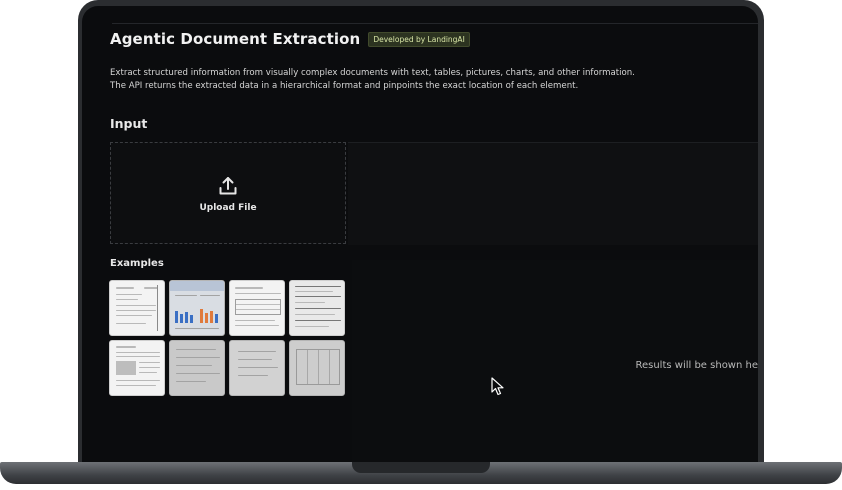  I want to click on developer-badge: Developed by LandingAI, so click(419, 39).